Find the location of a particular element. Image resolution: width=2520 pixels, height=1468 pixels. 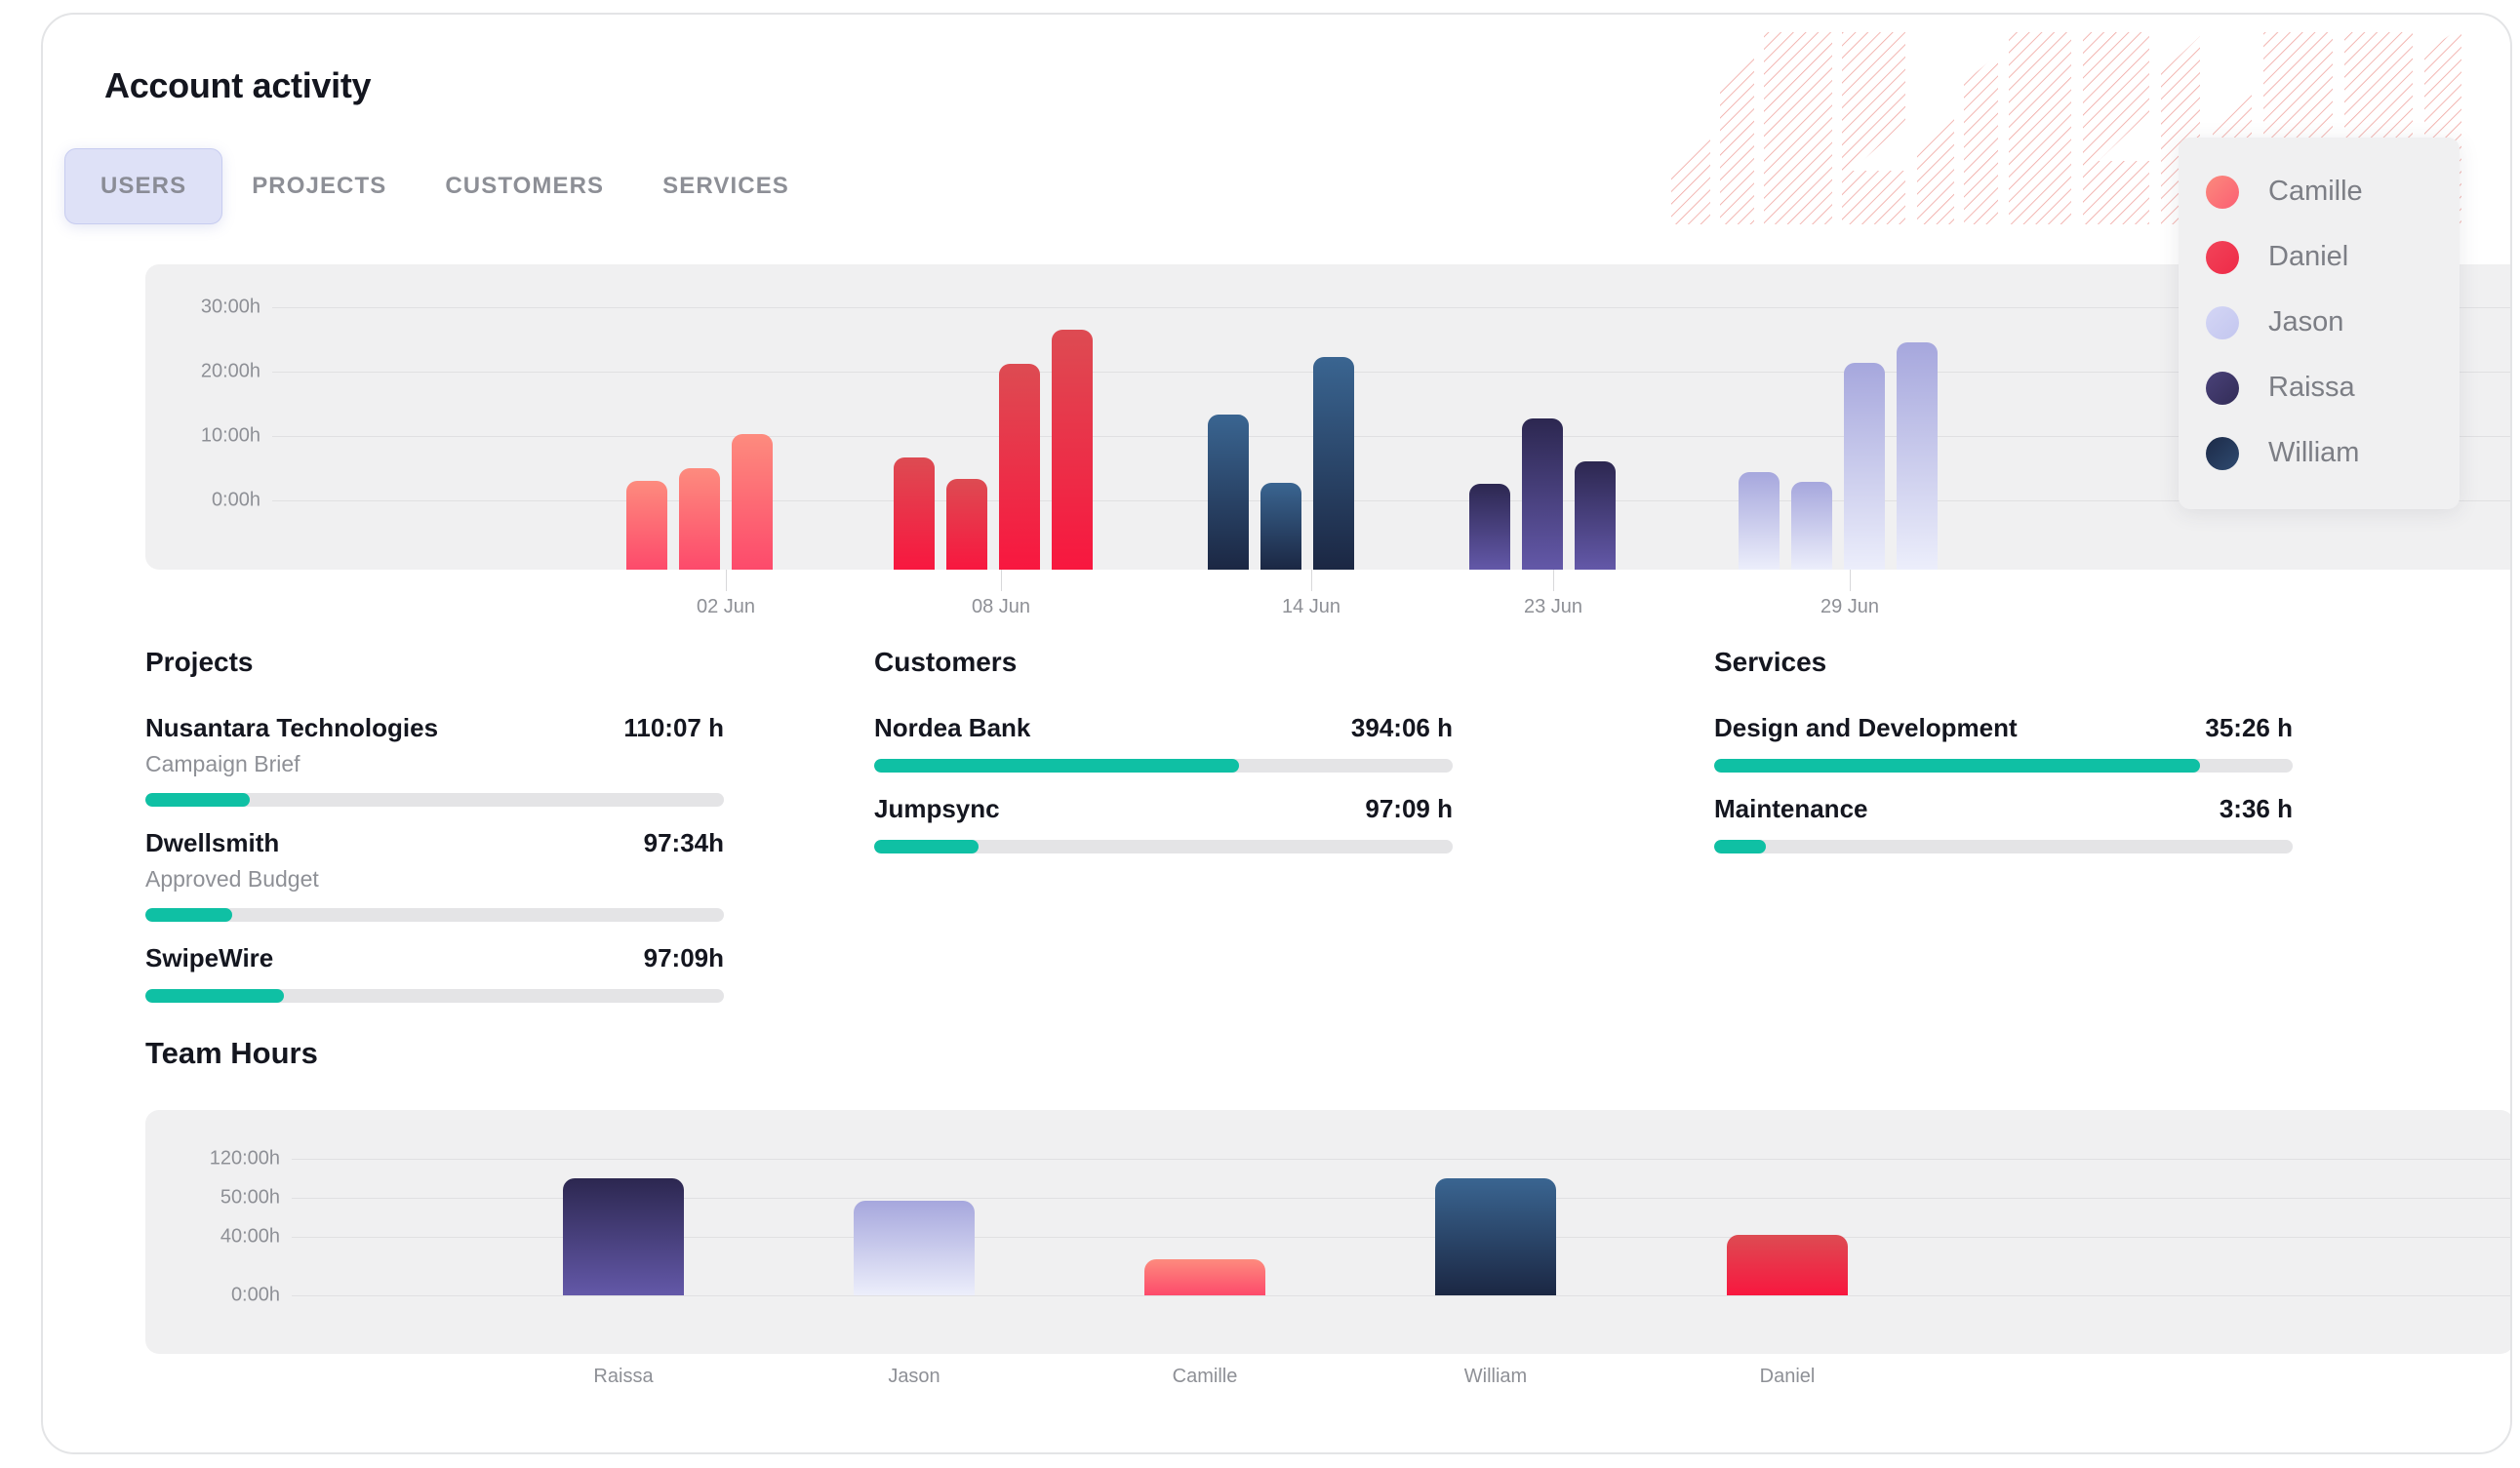

legend-item-camille: Camille is located at coordinates (2319, 191).